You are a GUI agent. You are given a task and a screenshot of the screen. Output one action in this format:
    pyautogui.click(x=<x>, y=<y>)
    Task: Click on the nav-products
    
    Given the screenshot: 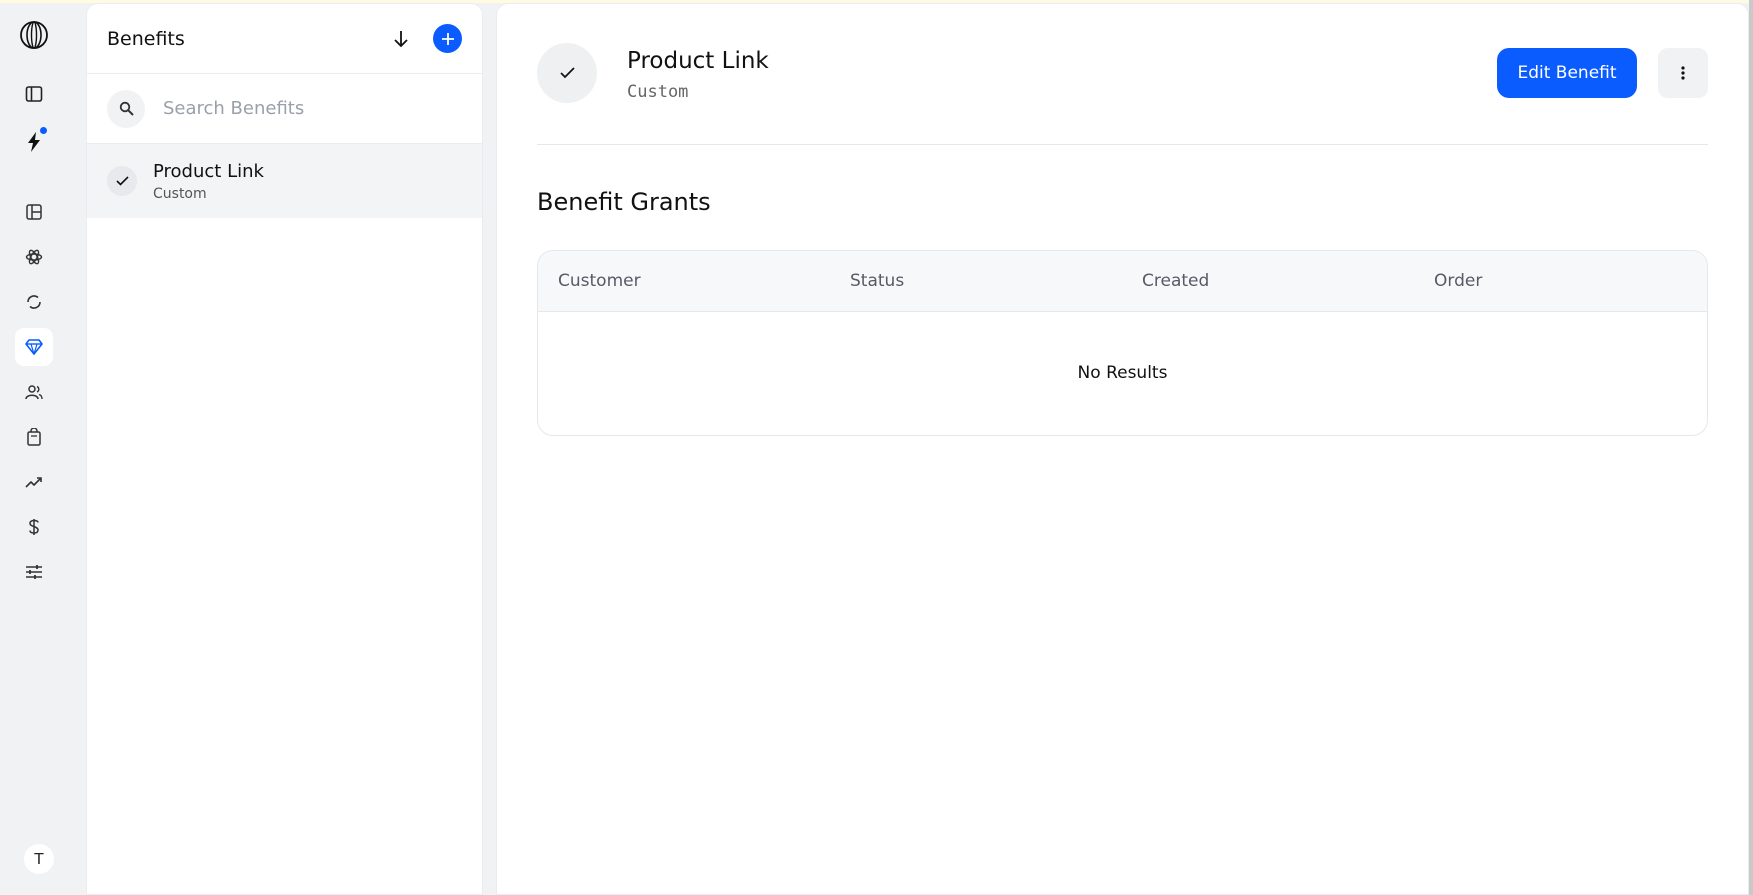 What is the action you would take?
    pyautogui.click(x=34, y=257)
    